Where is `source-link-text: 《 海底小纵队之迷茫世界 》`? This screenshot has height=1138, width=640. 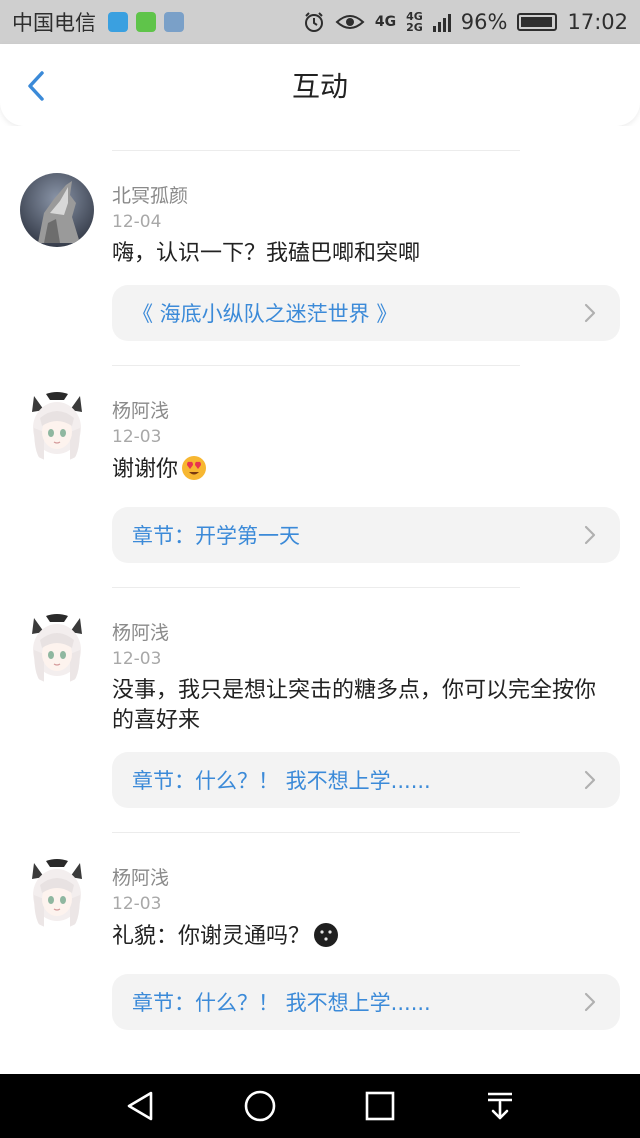 source-link-text: 《 海底小纵队之迷茫世界 》 is located at coordinates (265, 314).